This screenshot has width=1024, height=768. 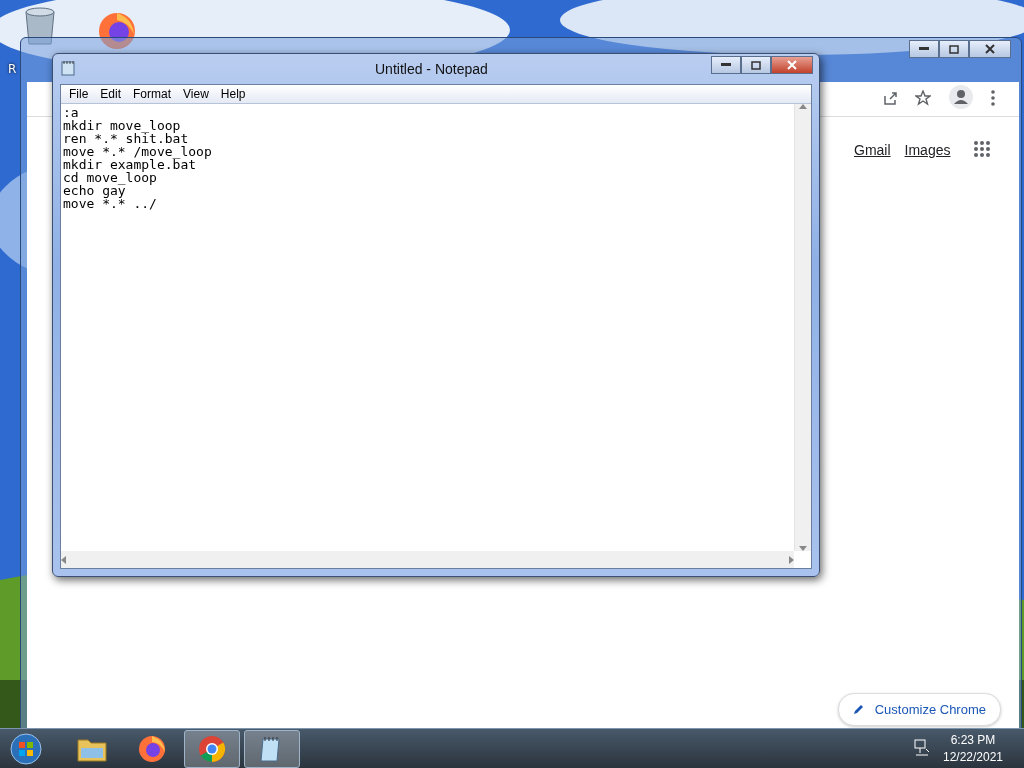 What do you see at coordinates (803, 548) in the screenshot?
I see `down-arrow-icon` at bounding box center [803, 548].